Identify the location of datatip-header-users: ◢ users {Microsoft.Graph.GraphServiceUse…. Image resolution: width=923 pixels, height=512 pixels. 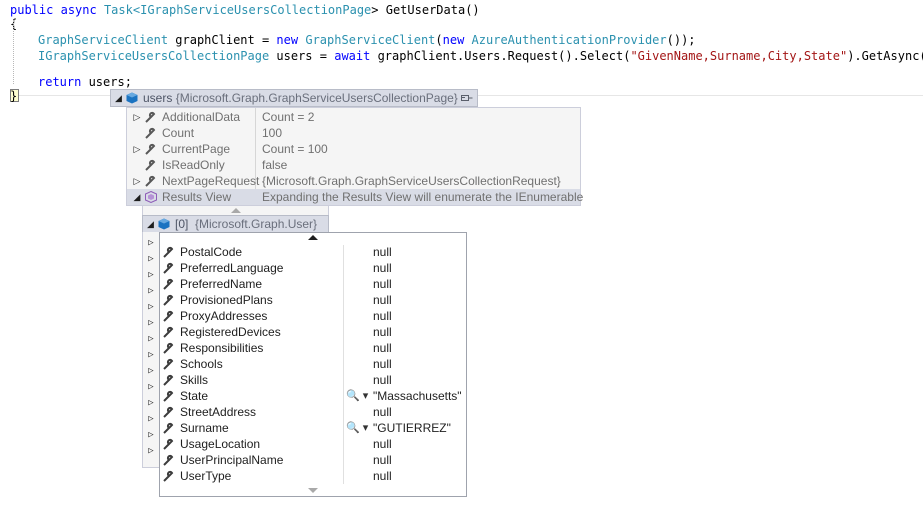
(294, 98).